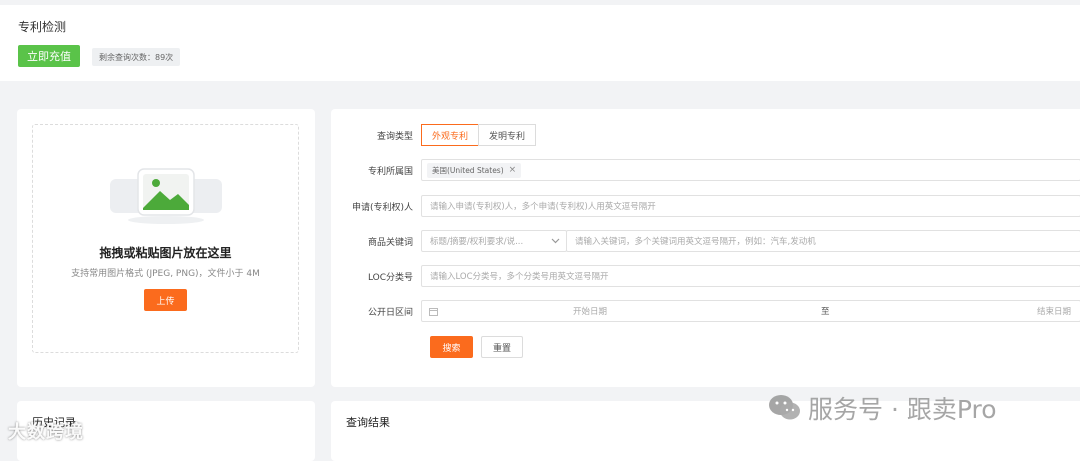  Describe the element at coordinates (42, 27) in the screenshot. I see `page-title: 专利检测` at that location.